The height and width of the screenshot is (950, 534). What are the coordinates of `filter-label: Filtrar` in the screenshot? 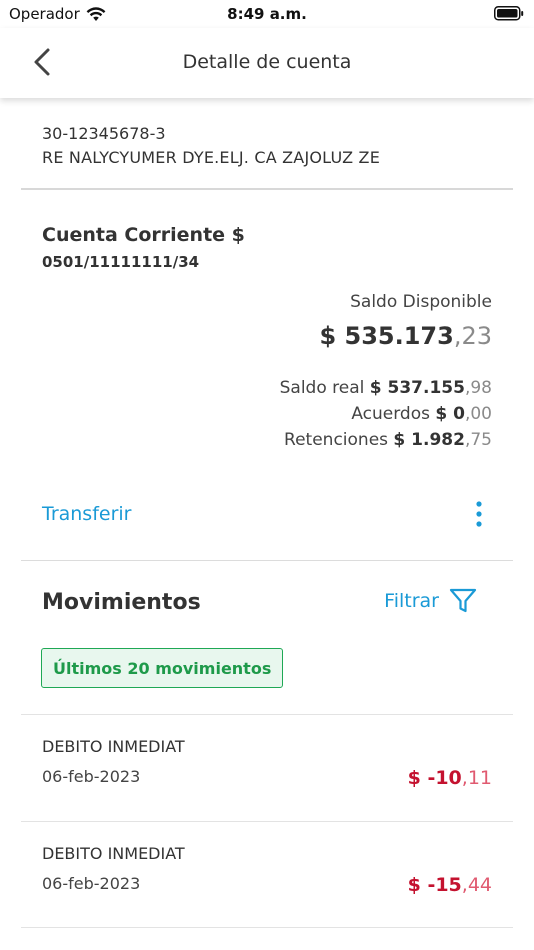 It's located at (411, 601).